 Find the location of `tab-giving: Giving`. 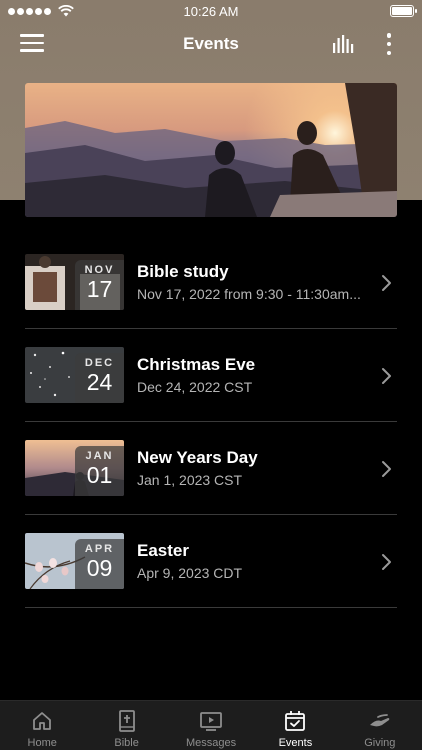

tab-giving: Giving is located at coordinates (380, 725).